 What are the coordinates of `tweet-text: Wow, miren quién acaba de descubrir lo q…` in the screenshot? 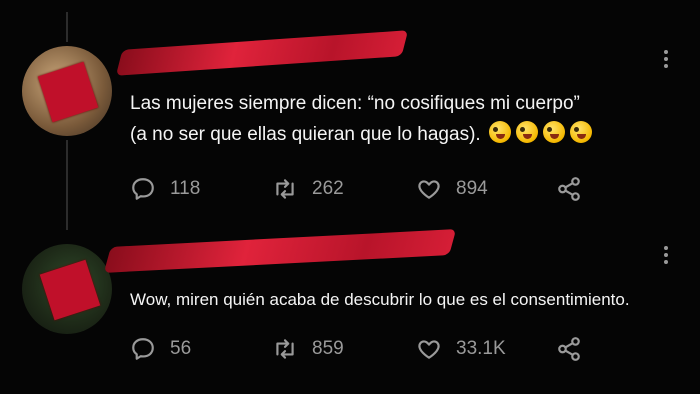 It's located at (380, 299).